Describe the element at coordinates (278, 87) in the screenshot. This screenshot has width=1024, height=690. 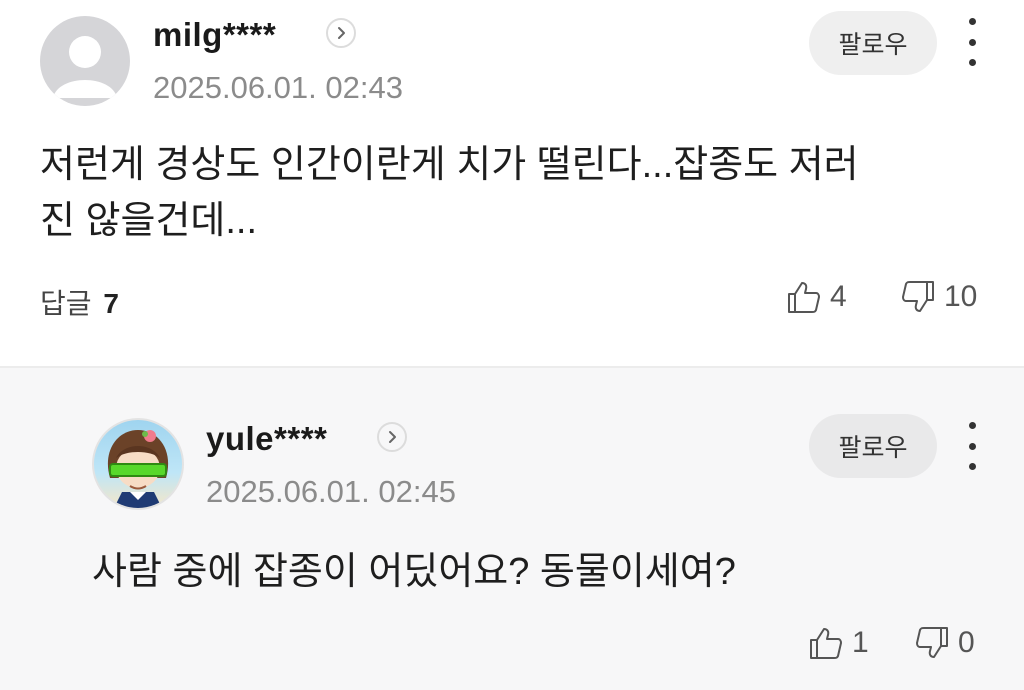
I see `timestamp: 2025.06.01. 02:43` at that location.